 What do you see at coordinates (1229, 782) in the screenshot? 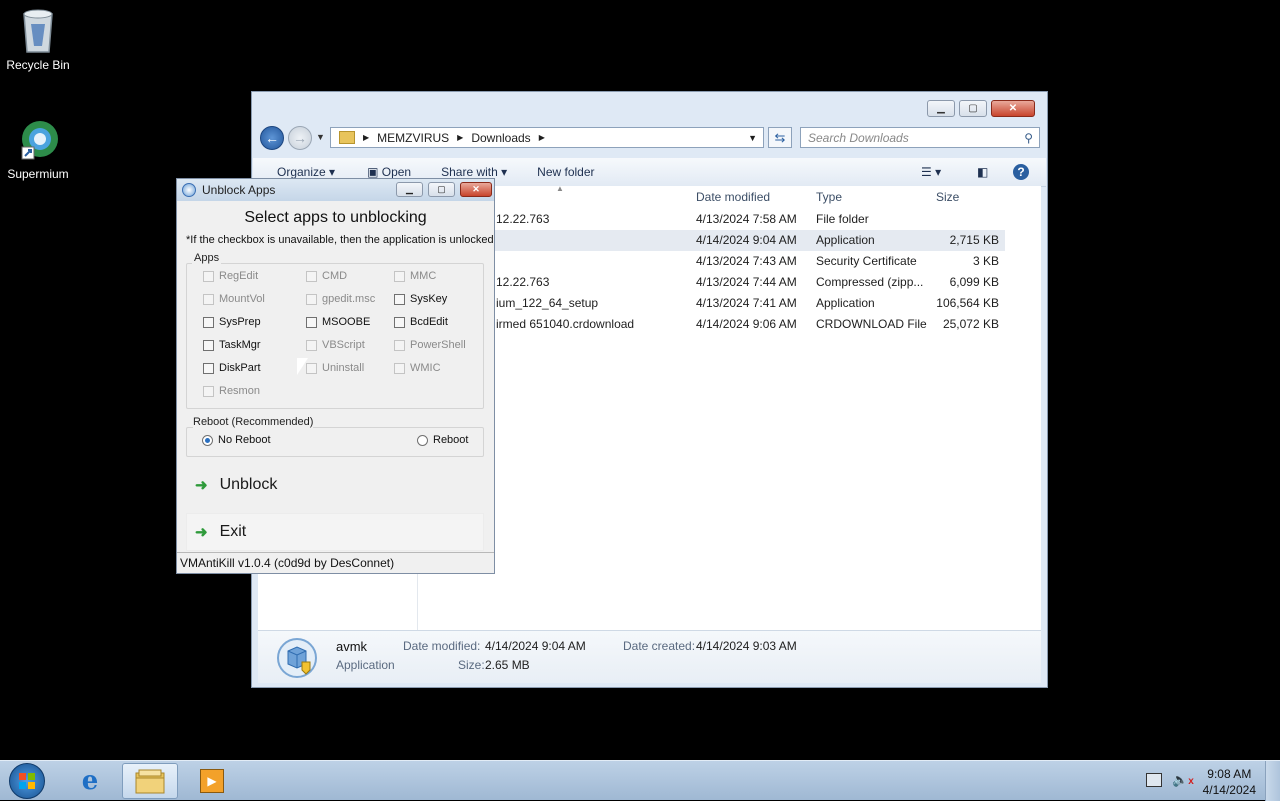
I see `system-clock: 9:08 AM 4/14/2024` at bounding box center [1229, 782].